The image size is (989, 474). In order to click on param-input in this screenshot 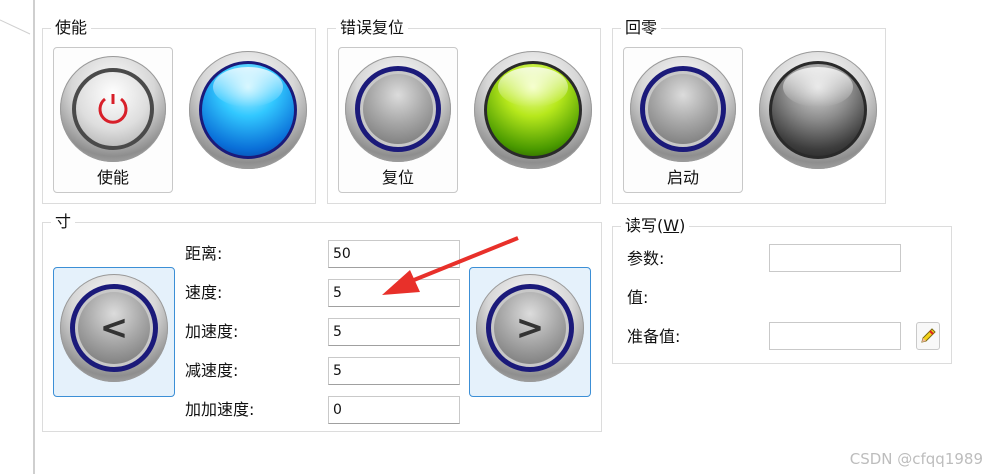, I will do `click(835, 258)`.